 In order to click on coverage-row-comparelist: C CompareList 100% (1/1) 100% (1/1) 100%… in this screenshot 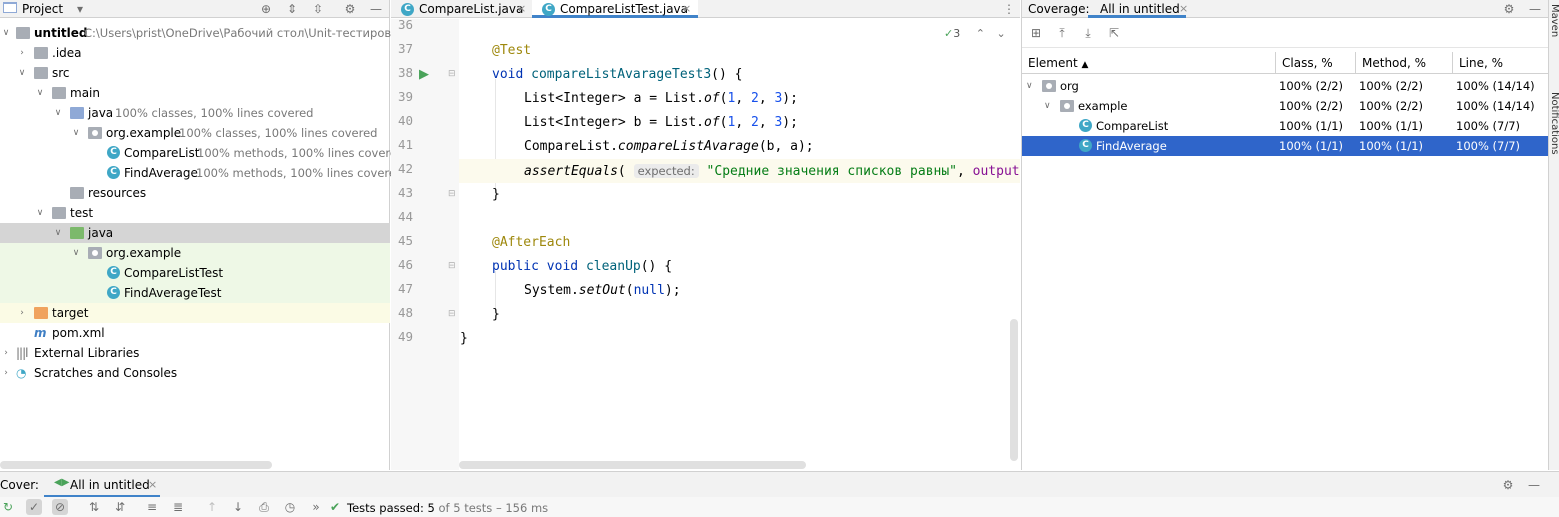, I will do `click(1285, 126)`.